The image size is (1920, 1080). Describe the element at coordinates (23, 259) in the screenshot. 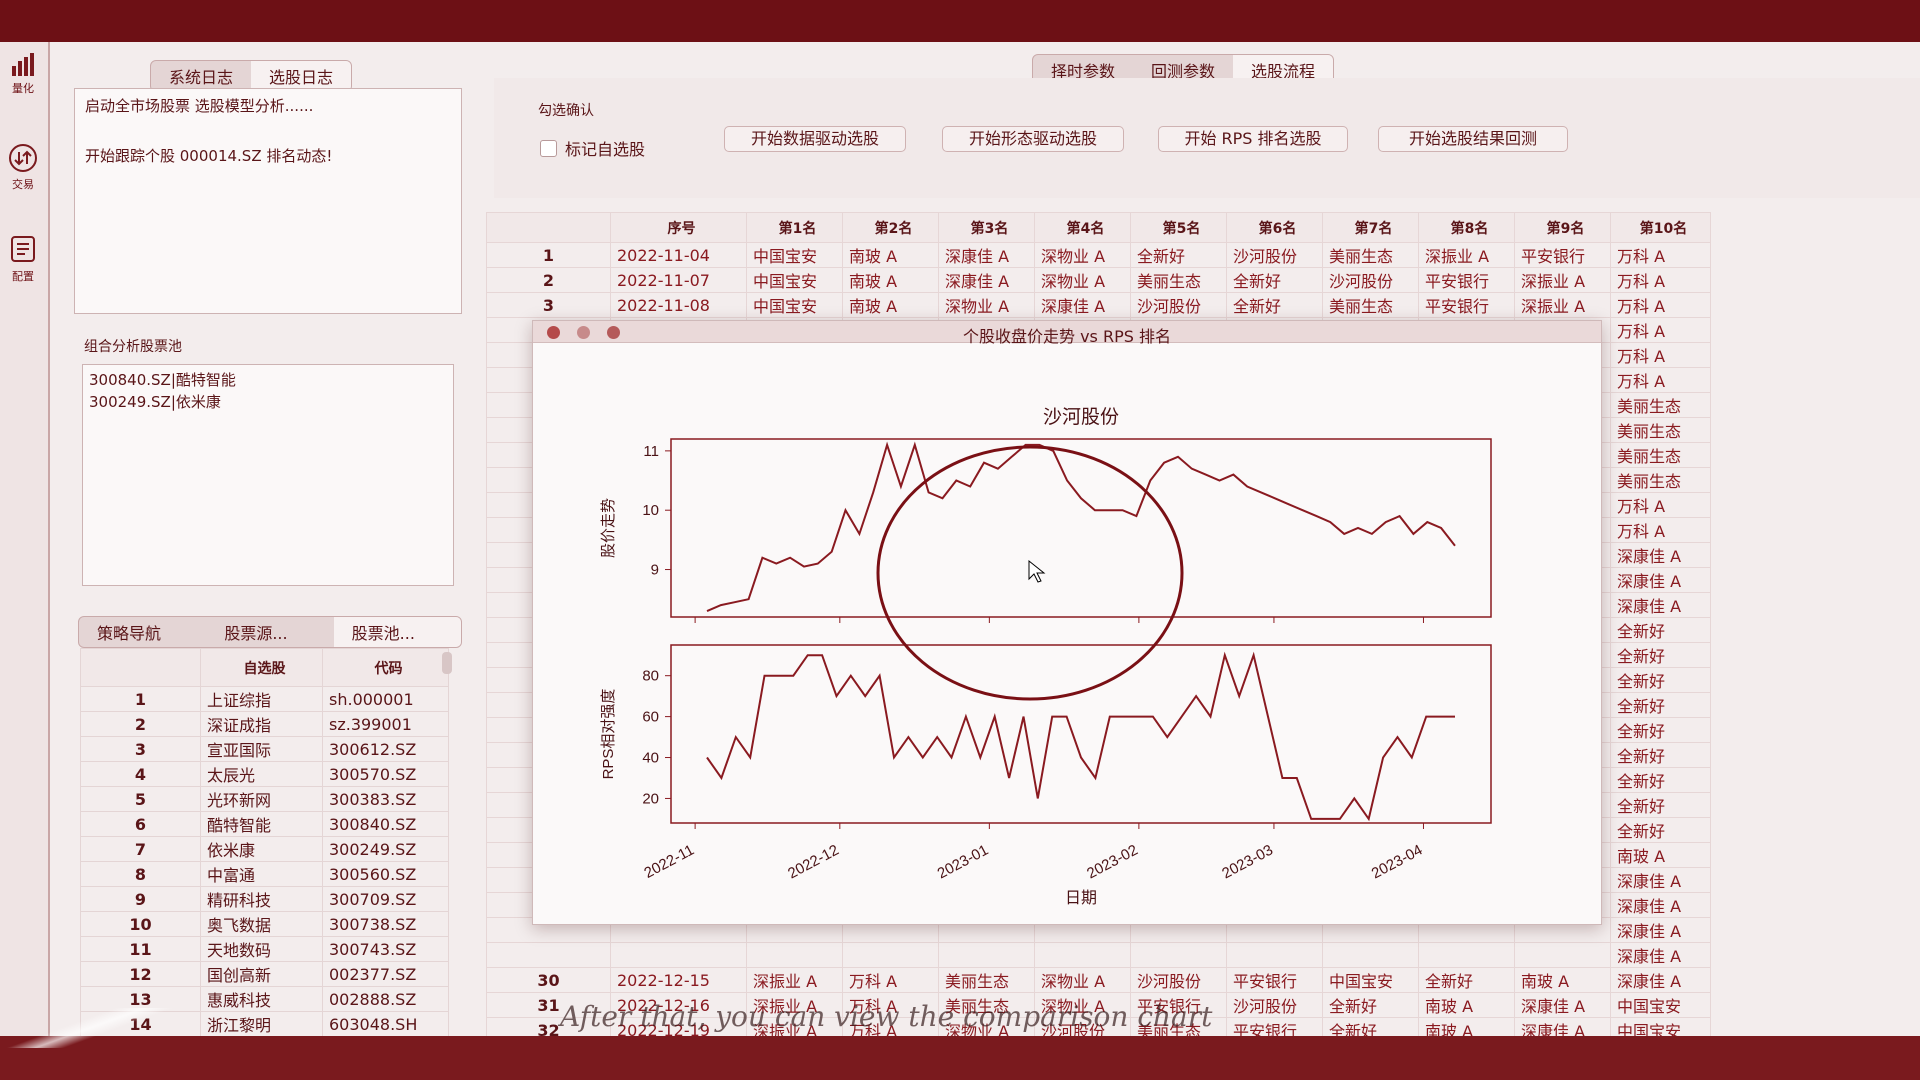

I see `sidebar-item-config: 配置` at that location.